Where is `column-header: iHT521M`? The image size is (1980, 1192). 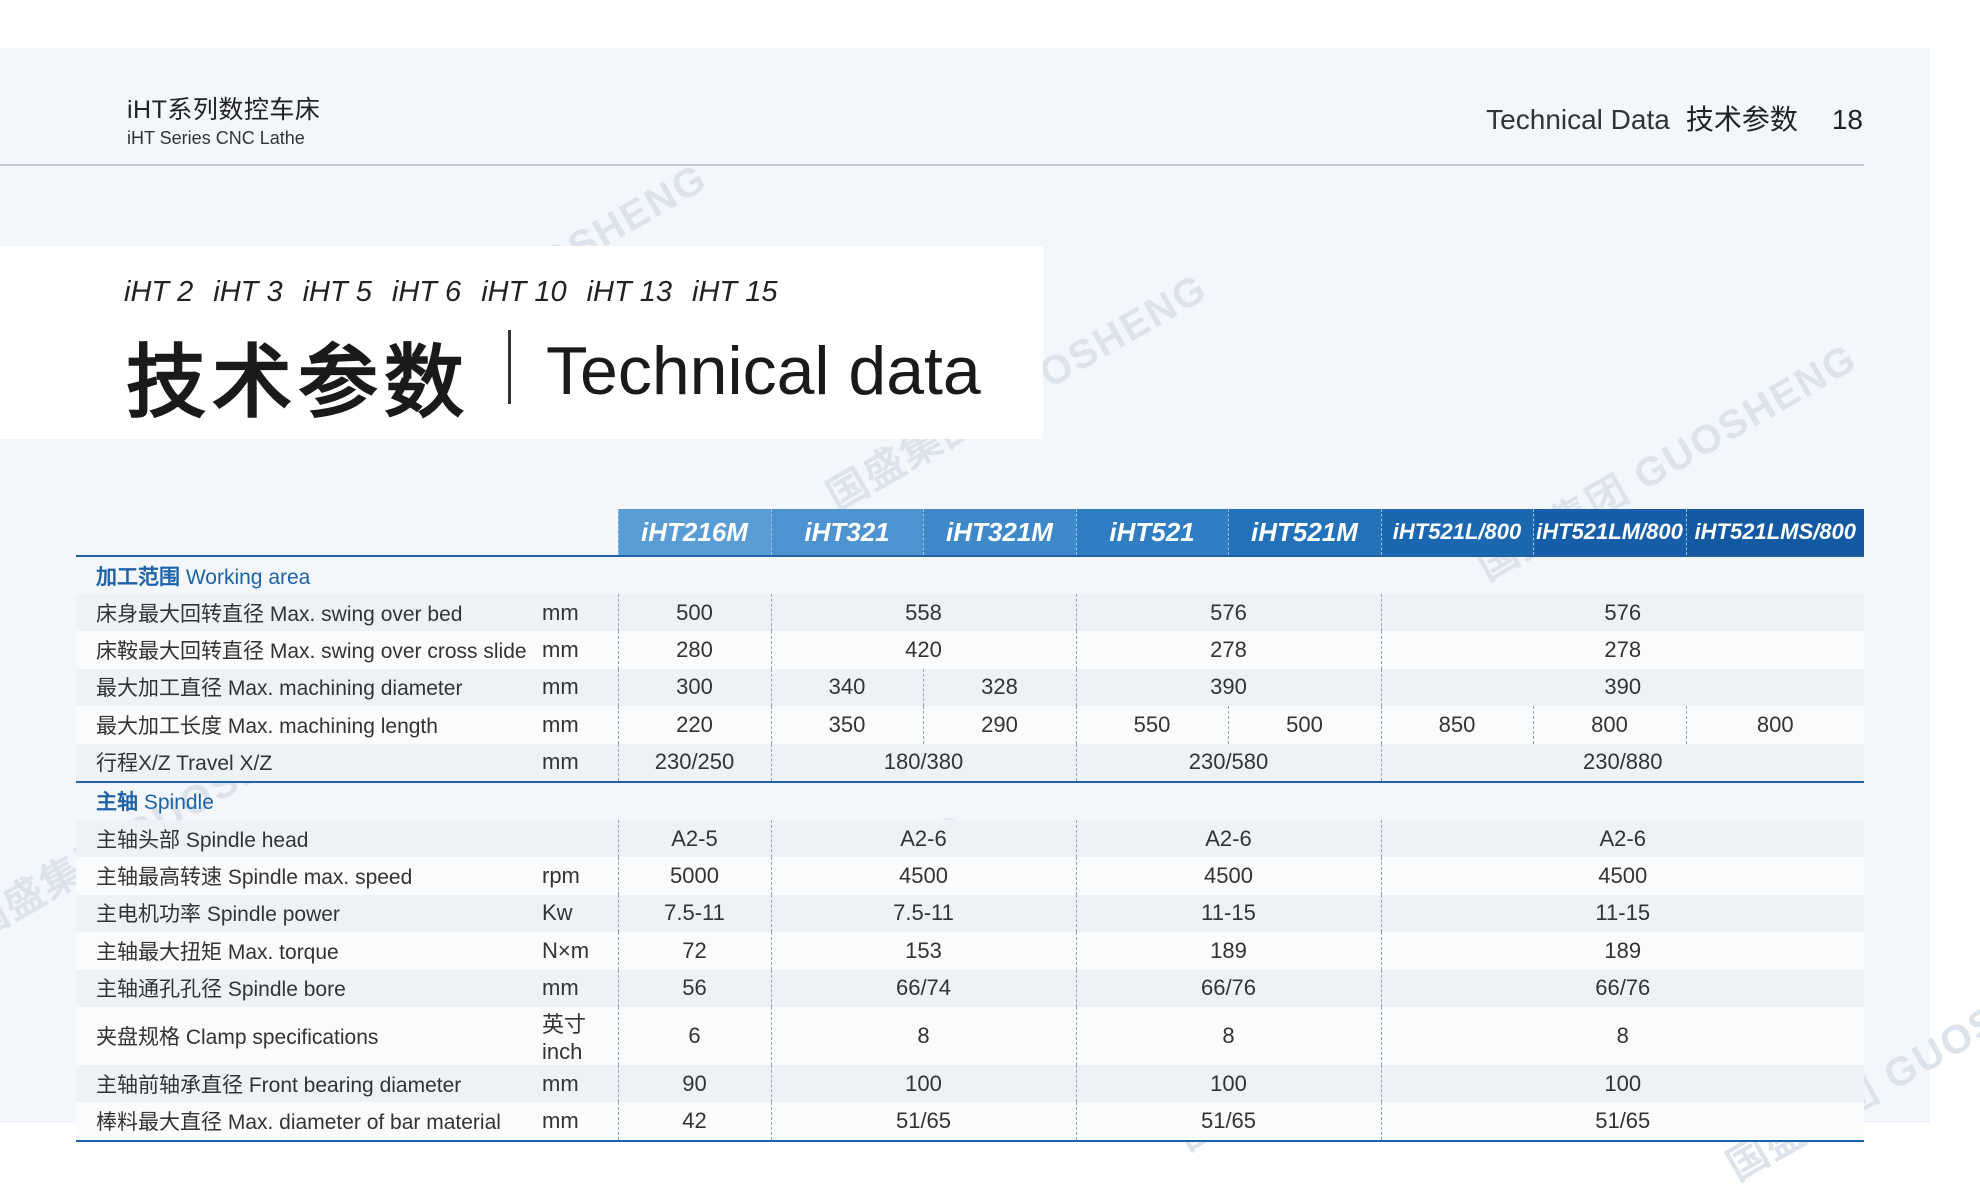 column-header: iHT521M is located at coordinates (1304, 532).